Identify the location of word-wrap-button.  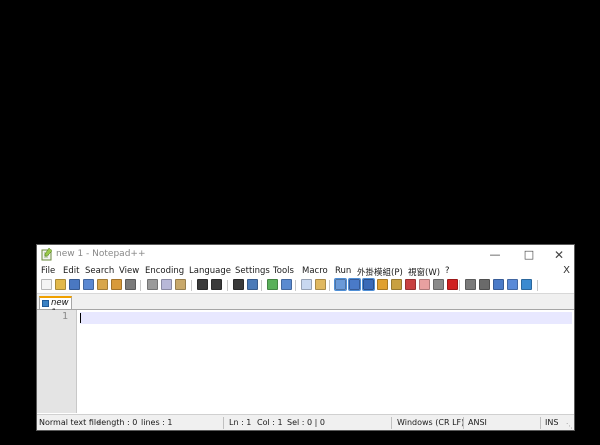
(340, 284).